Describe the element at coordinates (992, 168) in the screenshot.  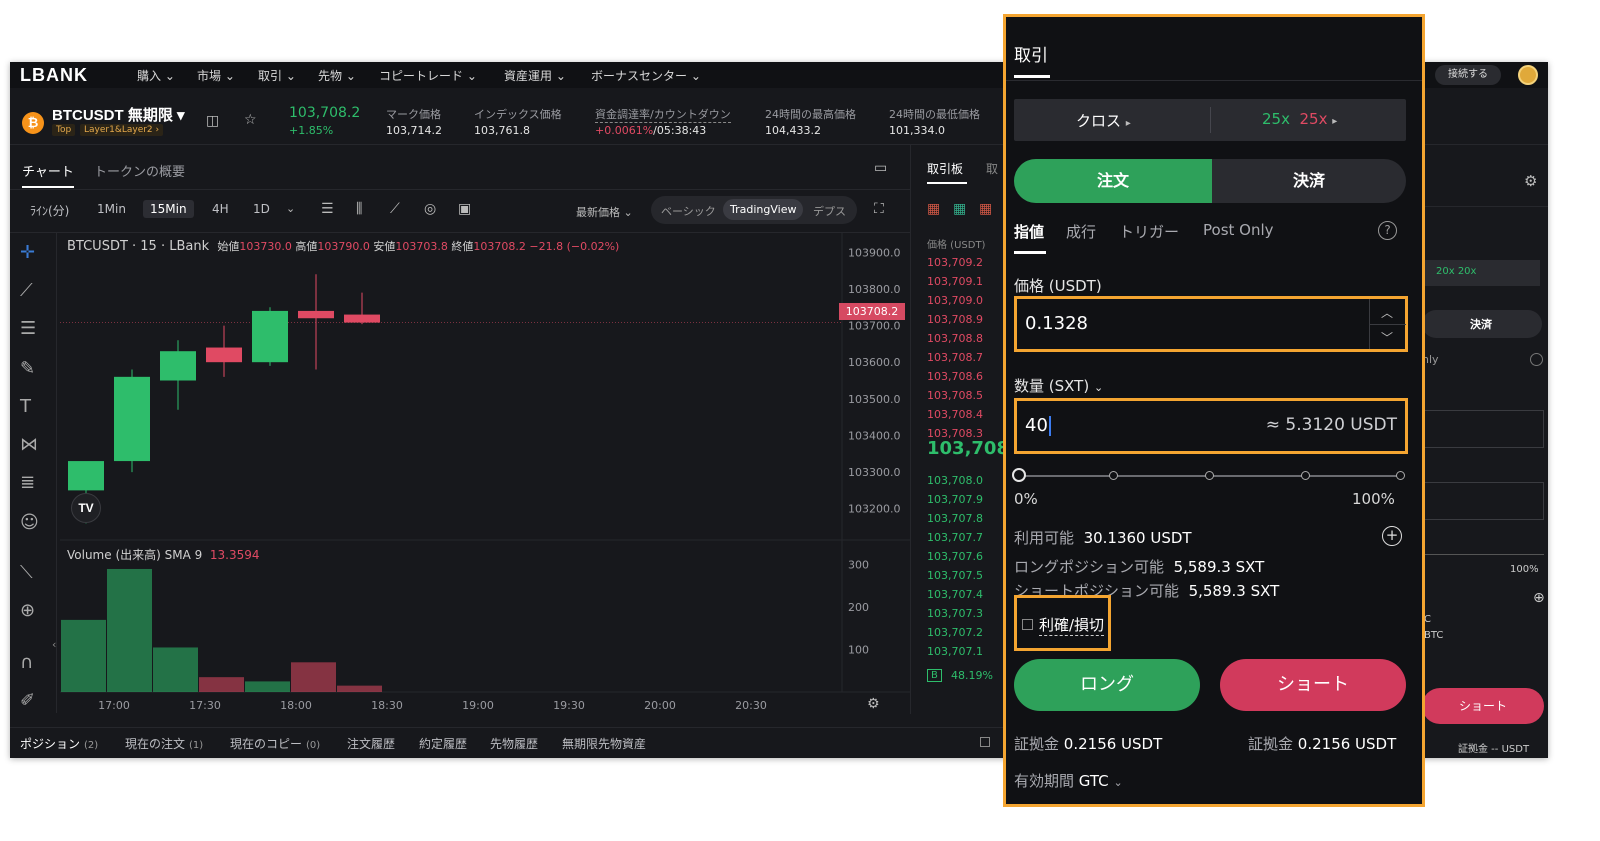
I see `tab-trades: 取` at that location.